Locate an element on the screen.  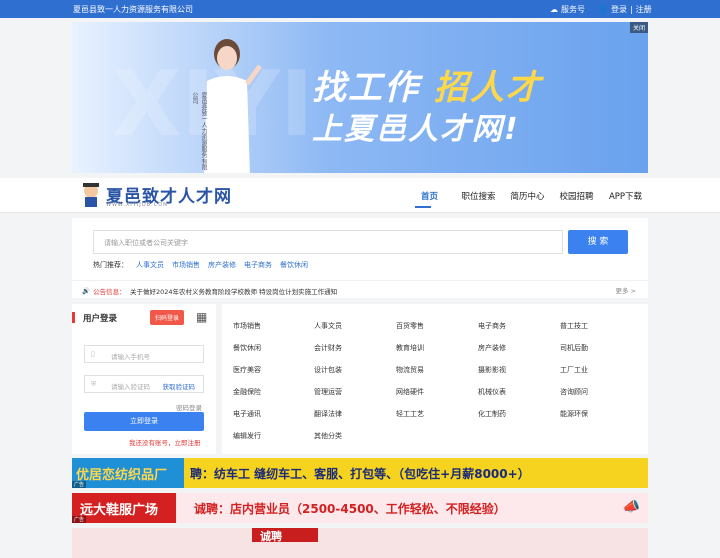
register-hint-link: 我还没有账号，立即注册 is located at coordinates (165, 442).